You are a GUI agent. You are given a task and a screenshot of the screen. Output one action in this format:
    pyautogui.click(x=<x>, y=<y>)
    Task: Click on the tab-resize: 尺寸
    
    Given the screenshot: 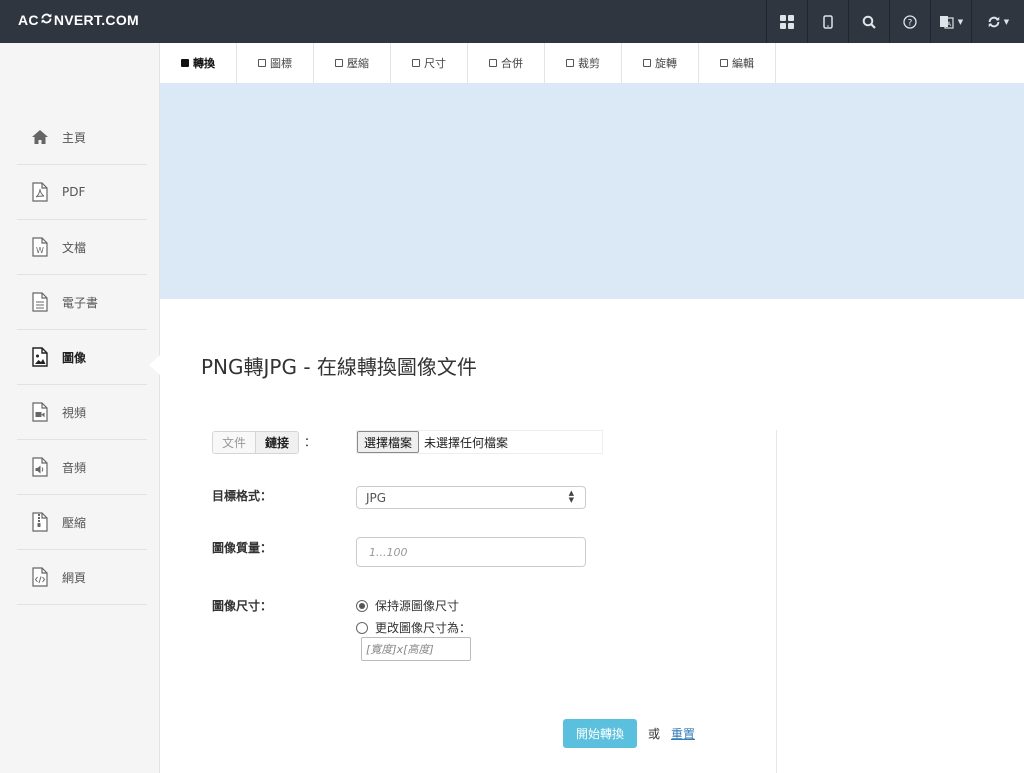 What is the action you would take?
    pyautogui.click(x=429, y=63)
    